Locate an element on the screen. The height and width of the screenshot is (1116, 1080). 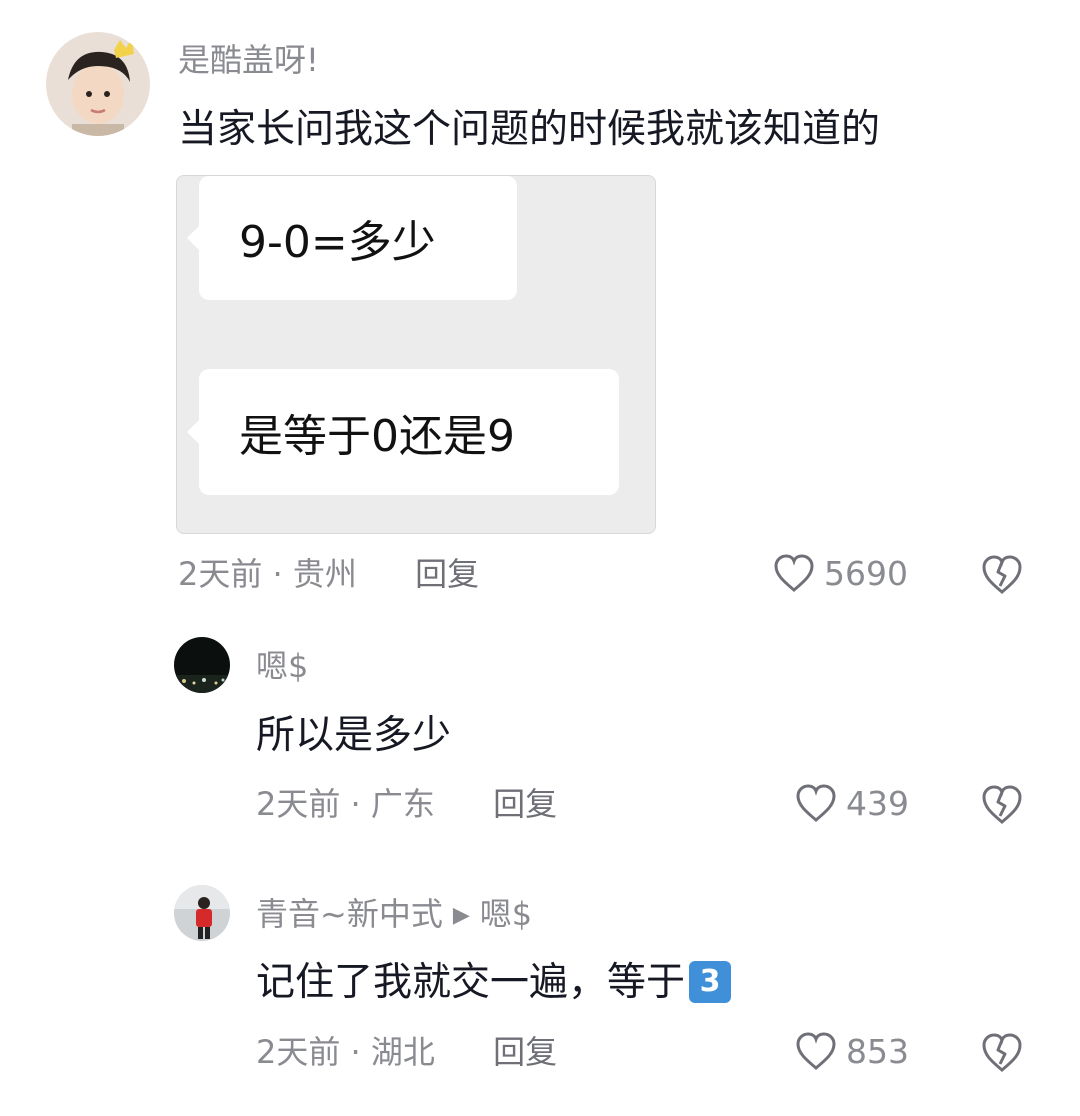
comment-location: 湖北 is located at coordinates (402, 1052).